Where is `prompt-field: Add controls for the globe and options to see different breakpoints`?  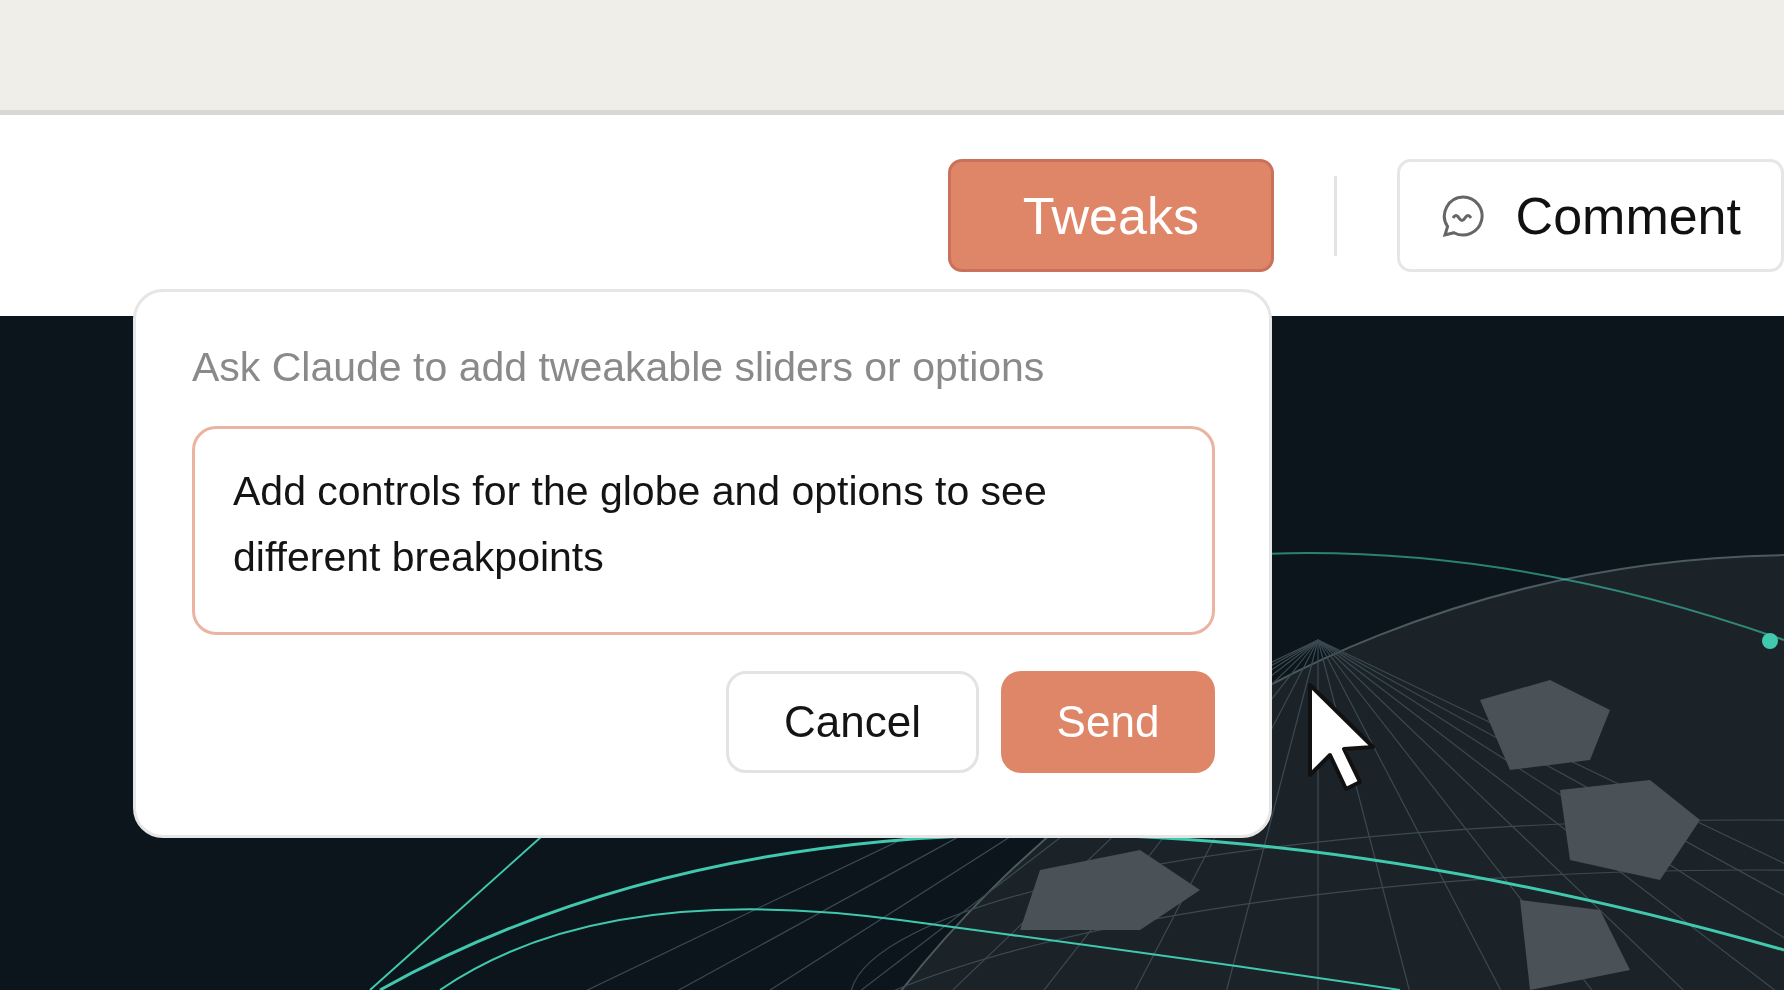
prompt-field: Add controls for the globe and options to see different breakpoints is located at coordinates (703, 530).